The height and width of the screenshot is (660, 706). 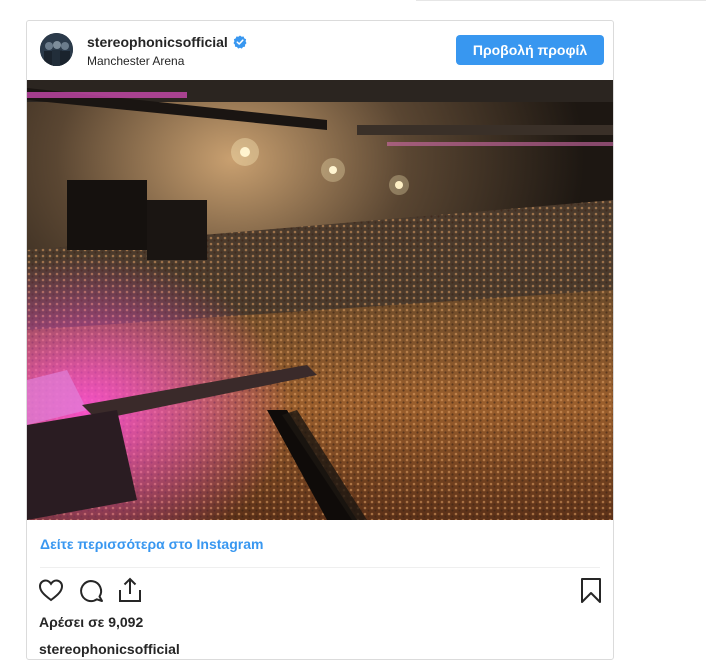 I want to click on username: stereophonicsofficial, so click(x=167, y=42).